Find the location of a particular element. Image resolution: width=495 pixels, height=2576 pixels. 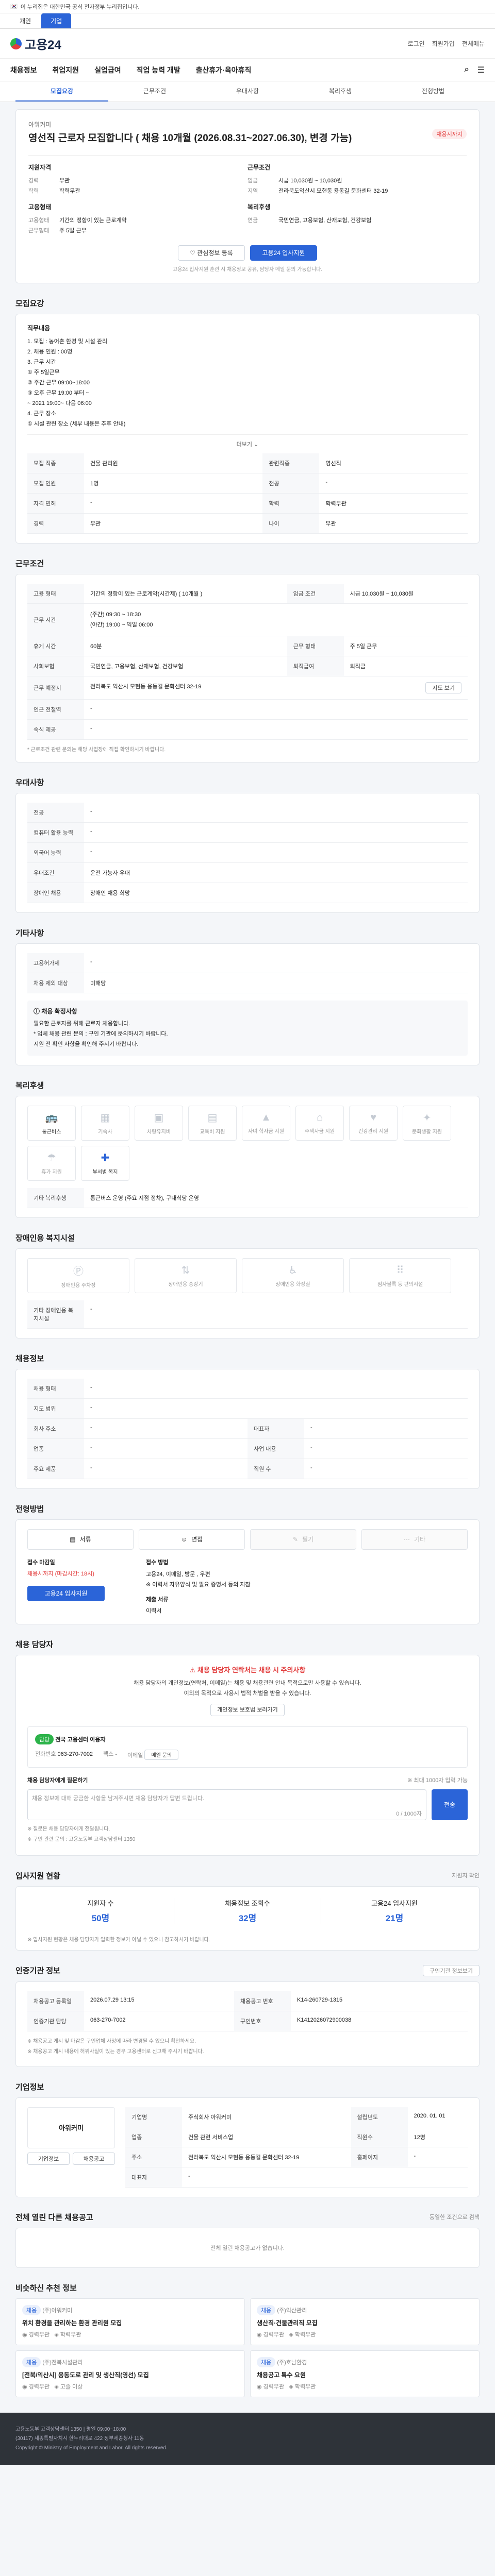

list-item: 채용 (주)호남환경 채용공고 특수 요원 ◉ 경력무관 ◈ 학력무관 is located at coordinates (365, 2373).